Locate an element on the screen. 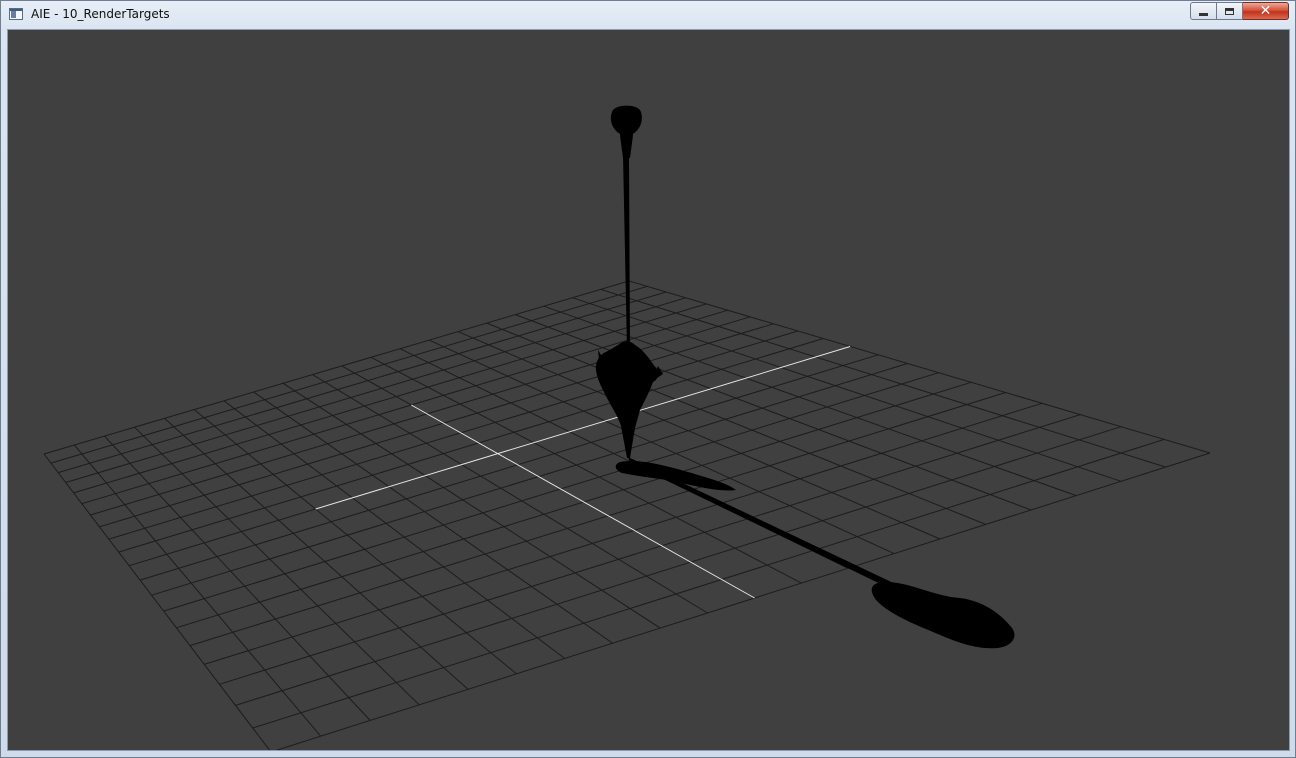  staff-collar is located at coordinates (626, 142).